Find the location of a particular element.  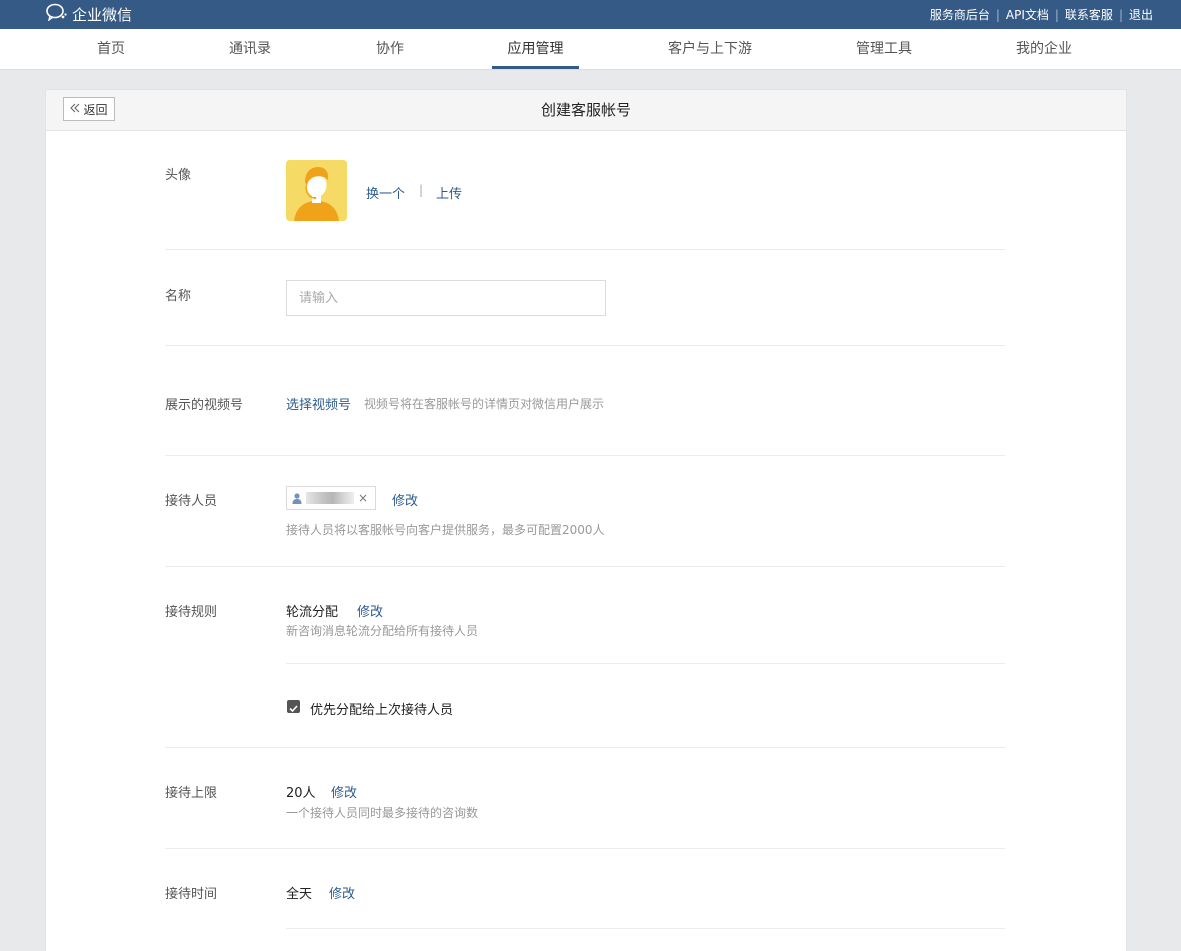

name-input is located at coordinates (446, 298).